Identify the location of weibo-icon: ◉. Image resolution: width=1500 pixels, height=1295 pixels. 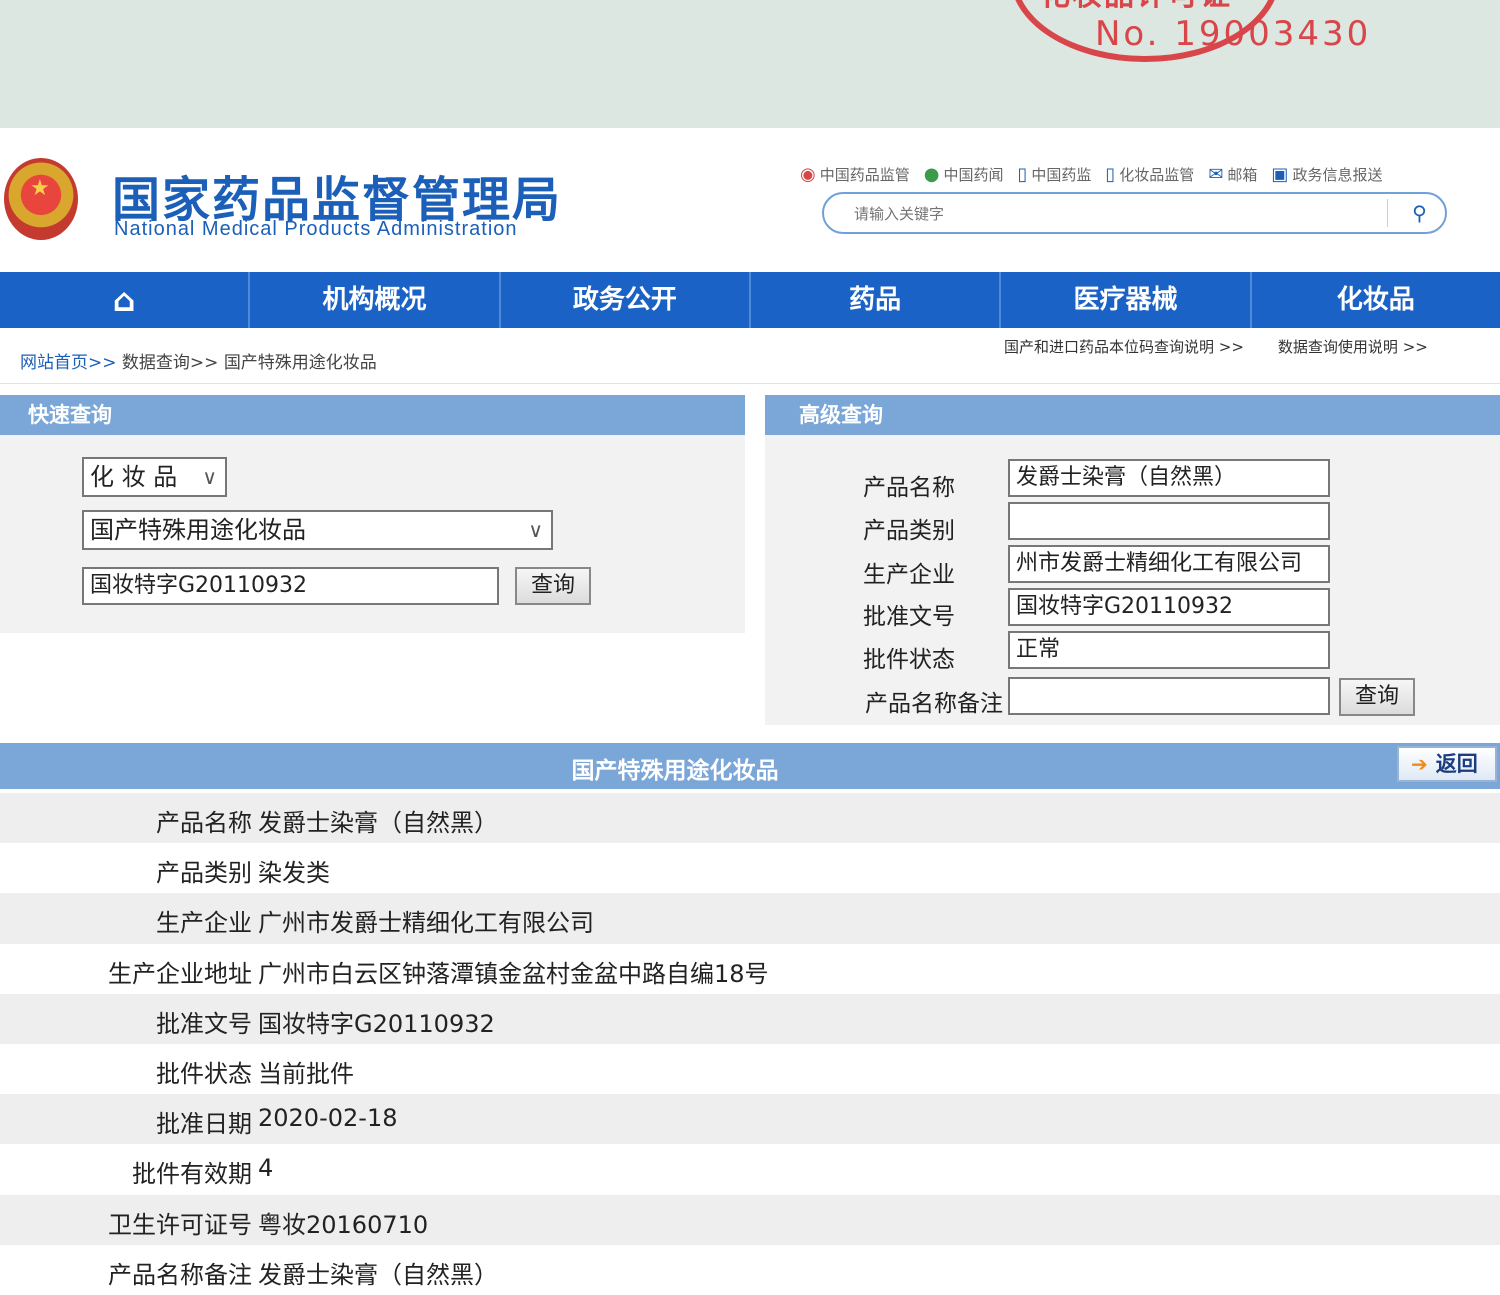
(808, 174).